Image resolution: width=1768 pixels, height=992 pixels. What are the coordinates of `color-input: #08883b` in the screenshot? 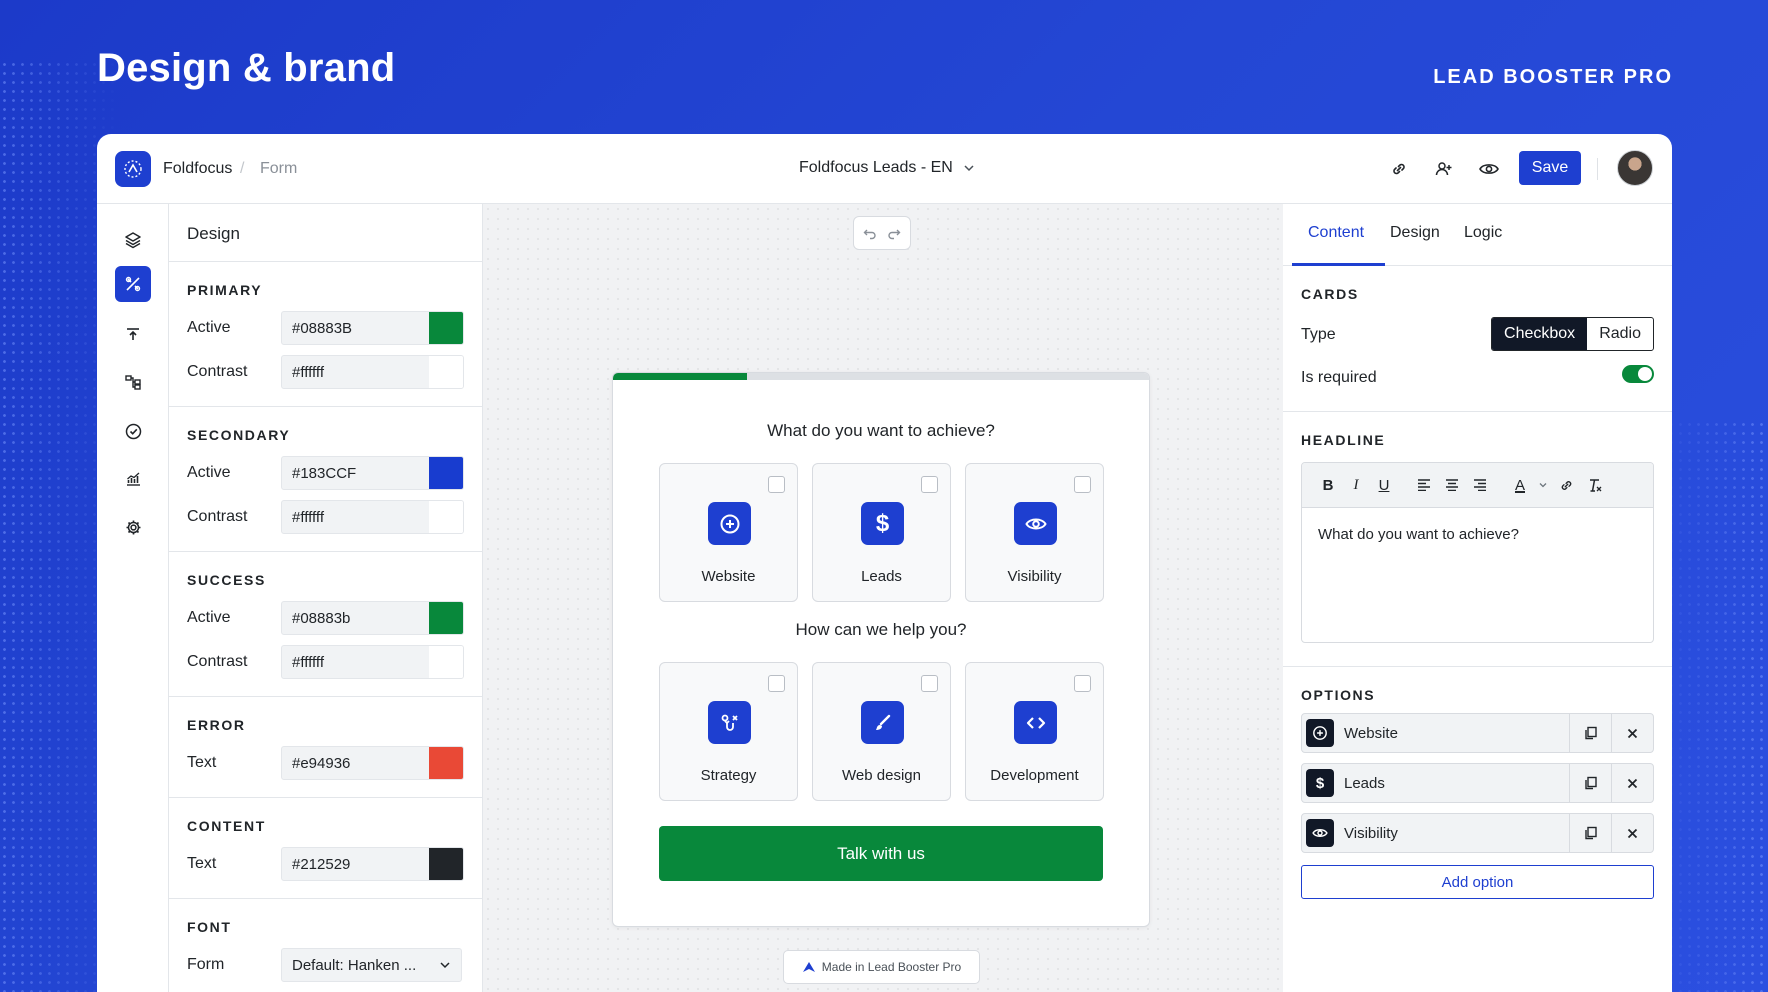 It's located at (372, 618).